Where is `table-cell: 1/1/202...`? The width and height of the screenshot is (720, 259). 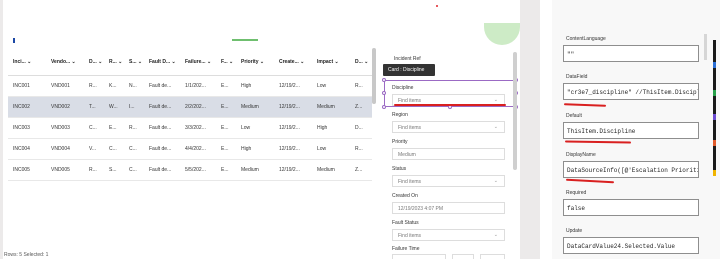 table-cell: 1/1/202... is located at coordinates (195, 86).